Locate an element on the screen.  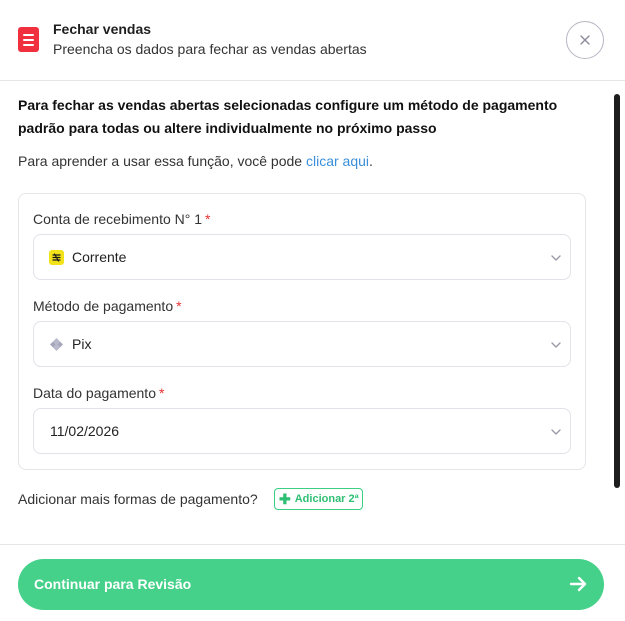
method-label: Método de pagamento * is located at coordinates (107, 306).